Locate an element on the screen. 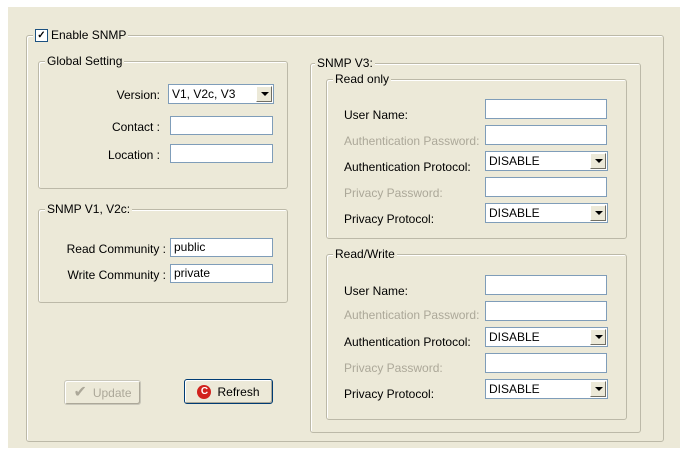 This screenshot has width=688, height=458. read-write-title: Read/Write is located at coordinates (365, 254).